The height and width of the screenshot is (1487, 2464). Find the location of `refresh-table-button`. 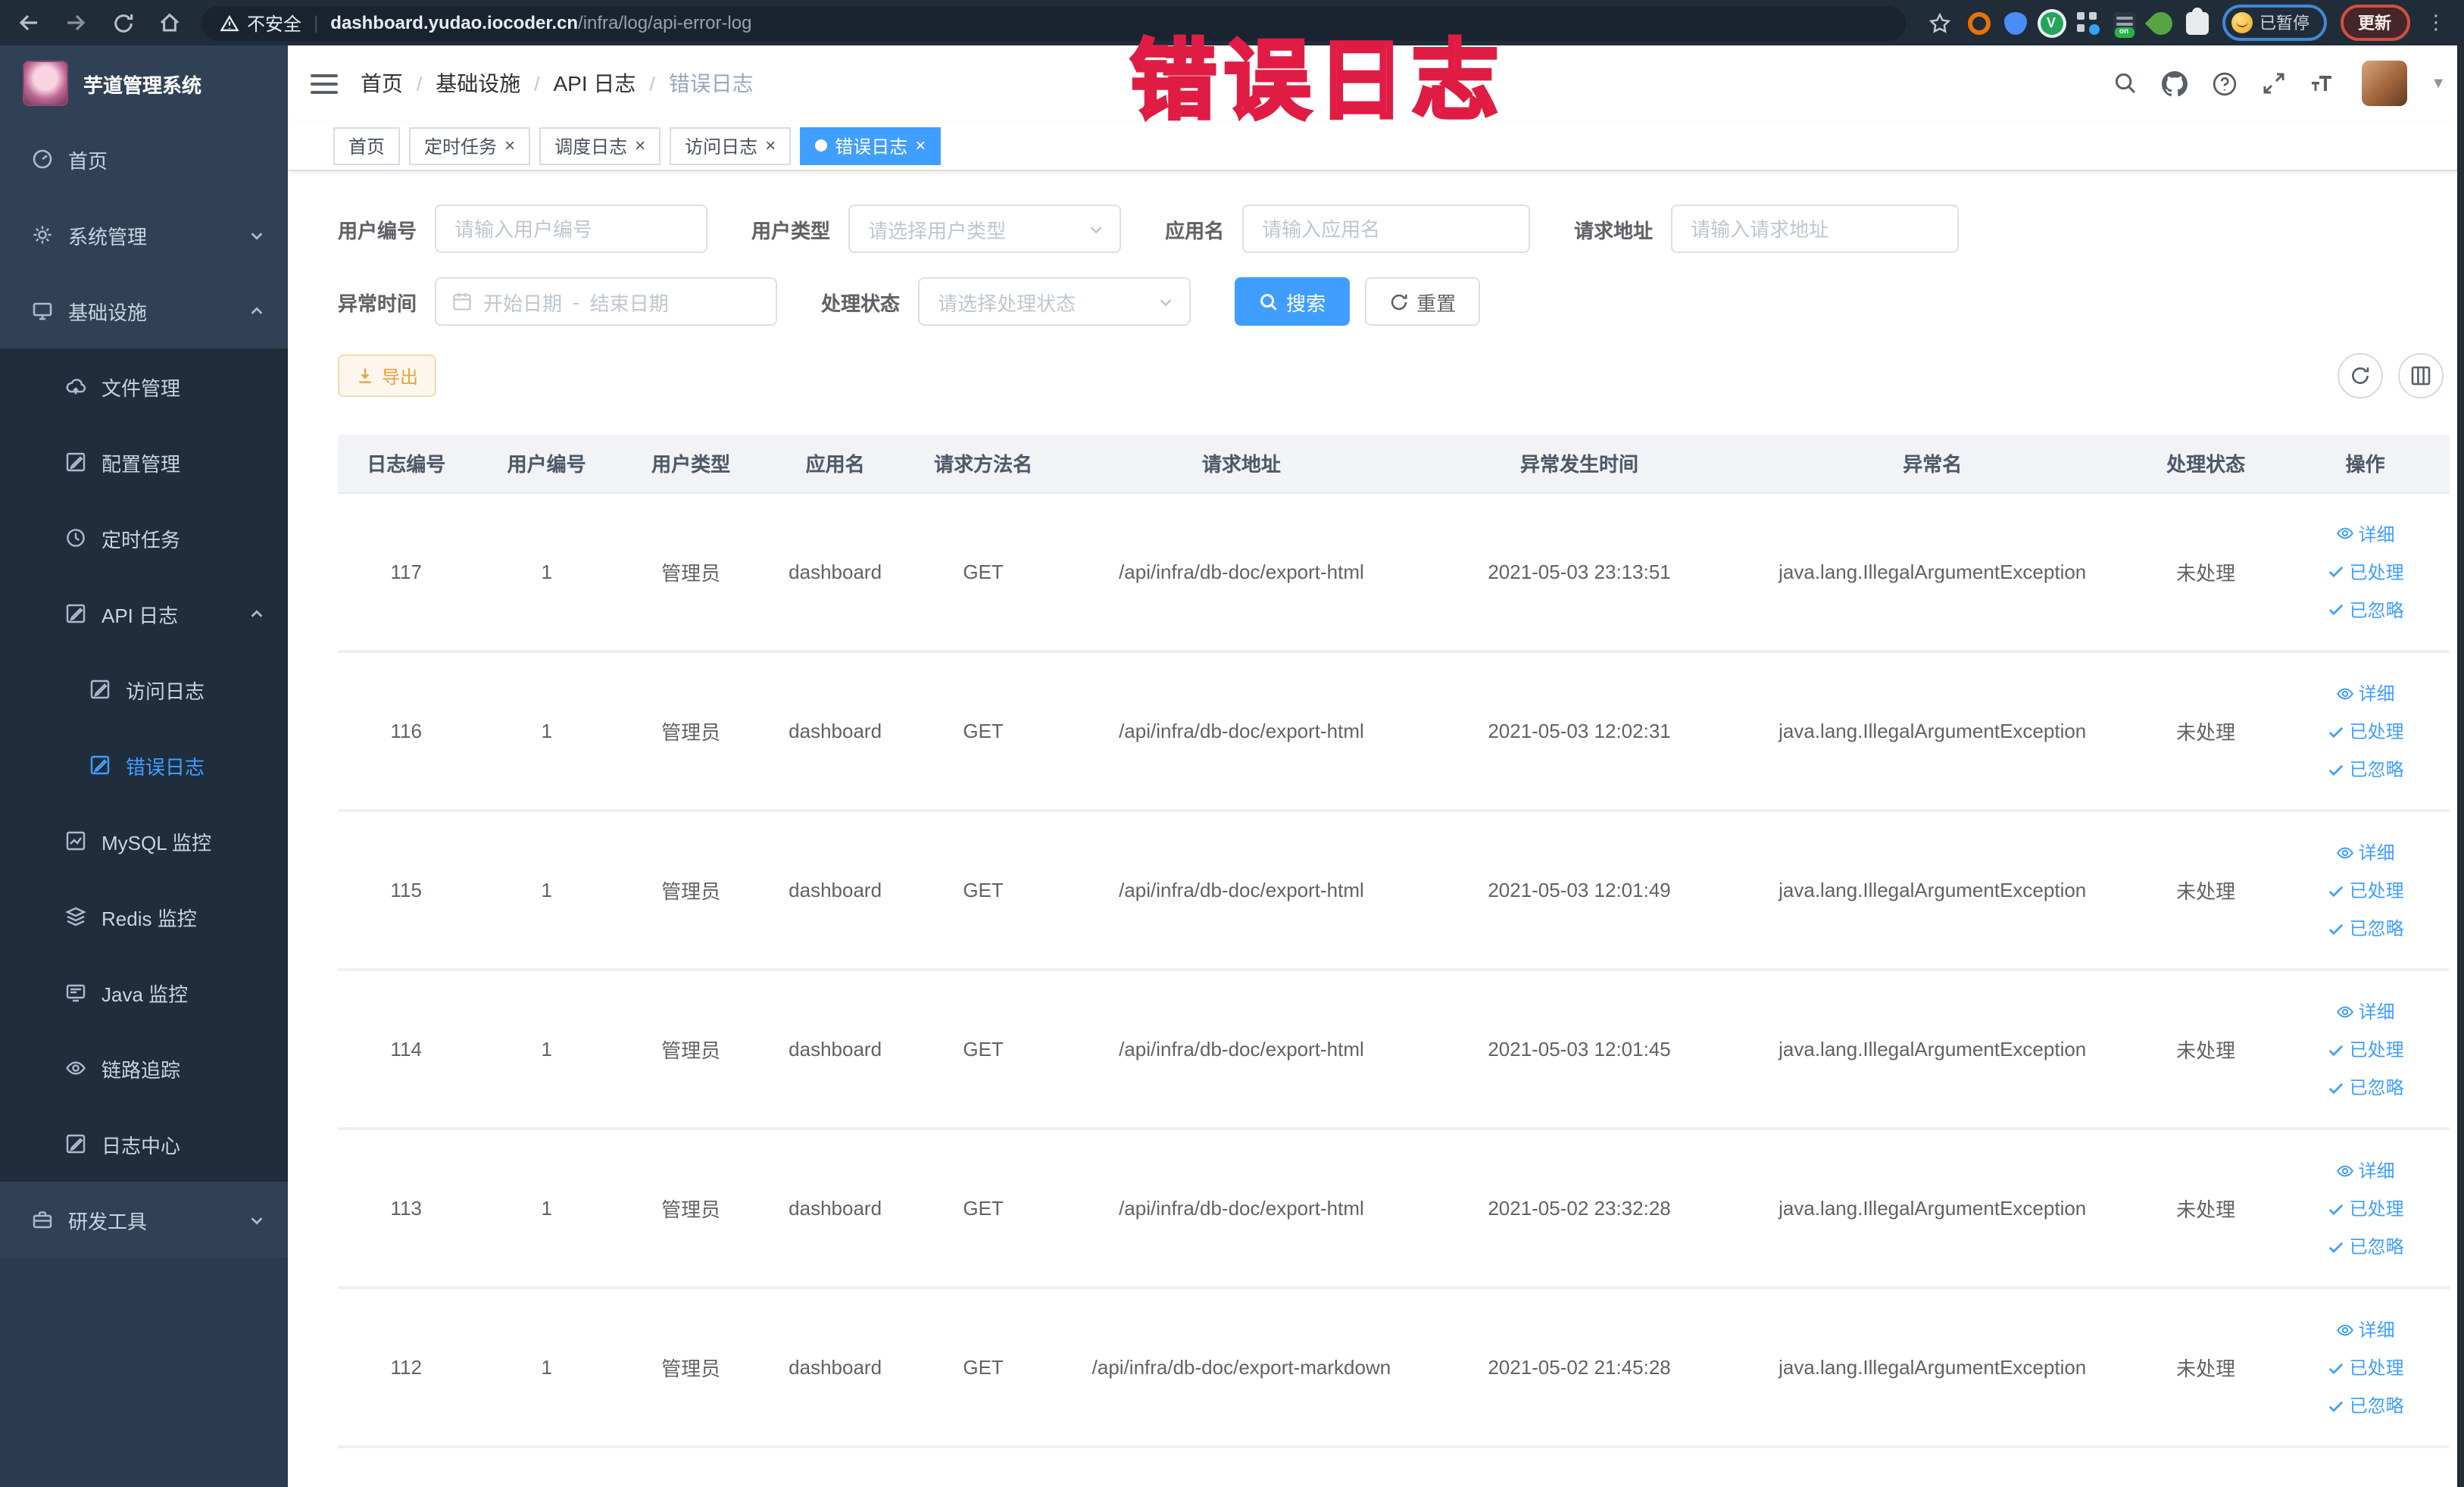

refresh-table-button is located at coordinates (2359, 375).